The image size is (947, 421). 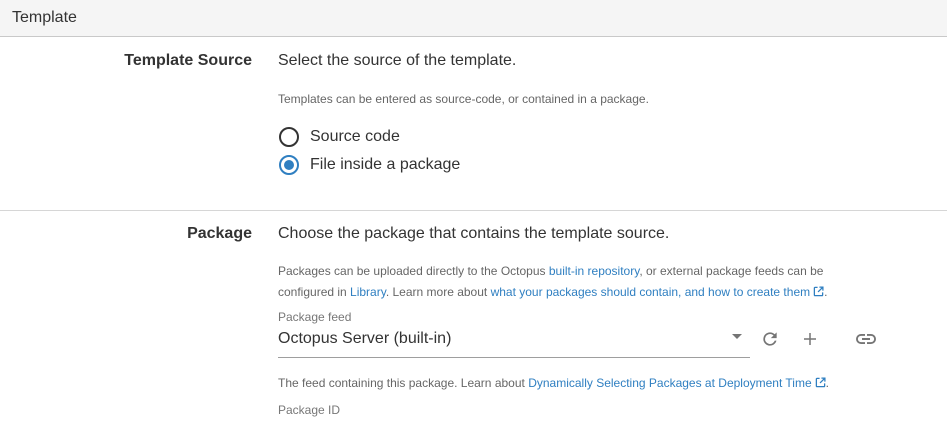 I want to click on section-header: Template, so click(x=473, y=18).